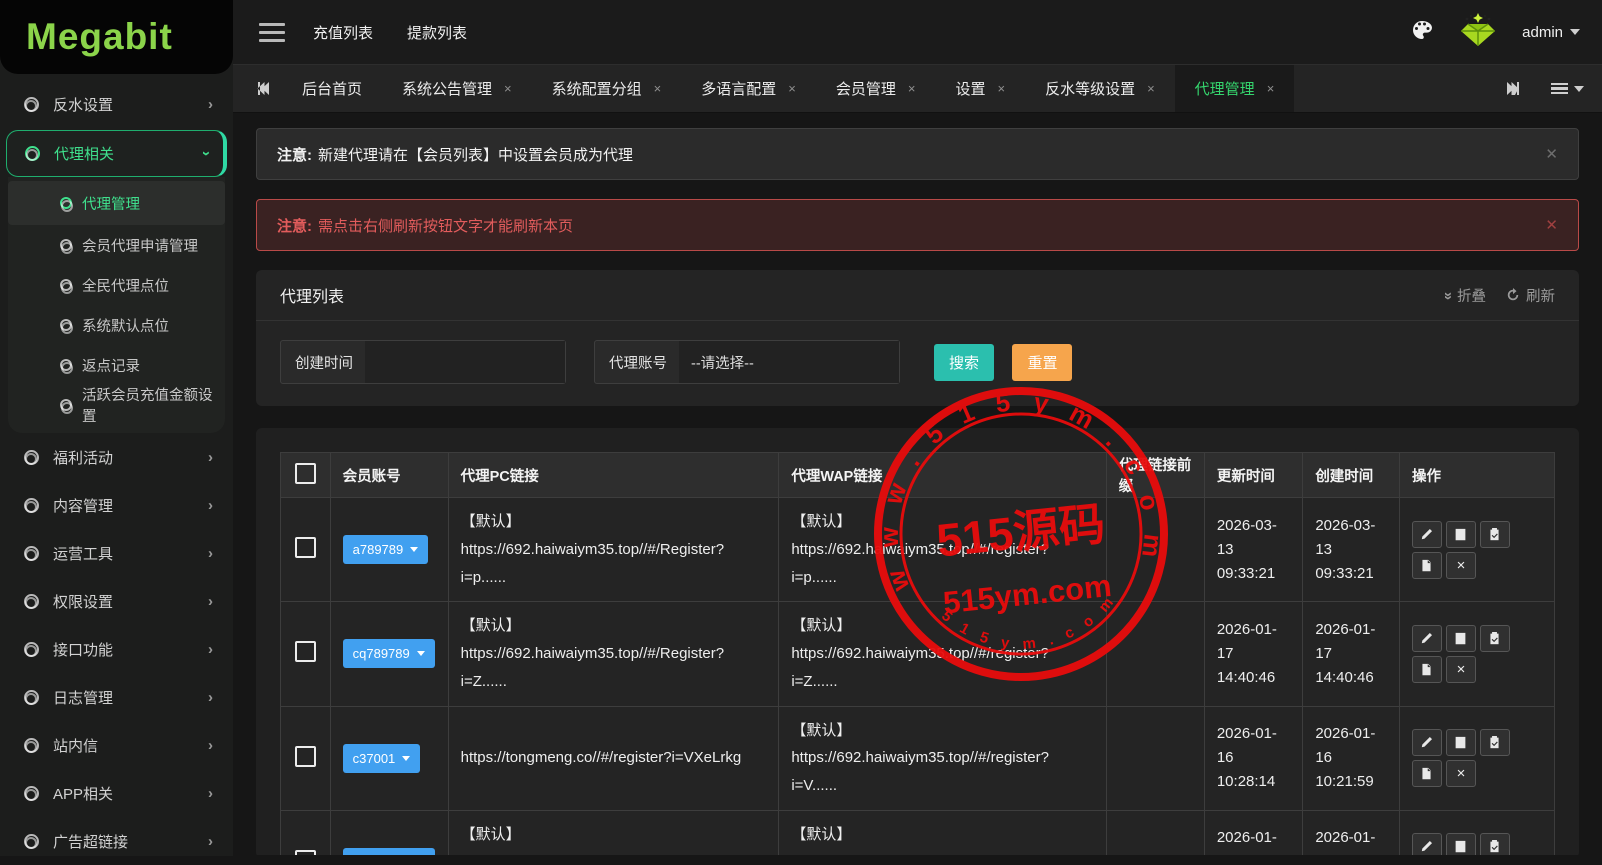 Image resolution: width=1602 pixels, height=865 pixels. What do you see at coordinates (116, 37) in the screenshot?
I see `logo: Megabit` at bounding box center [116, 37].